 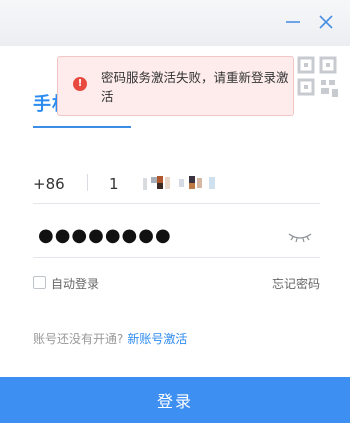 I want to click on field-divider, so click(x=87, y=182).